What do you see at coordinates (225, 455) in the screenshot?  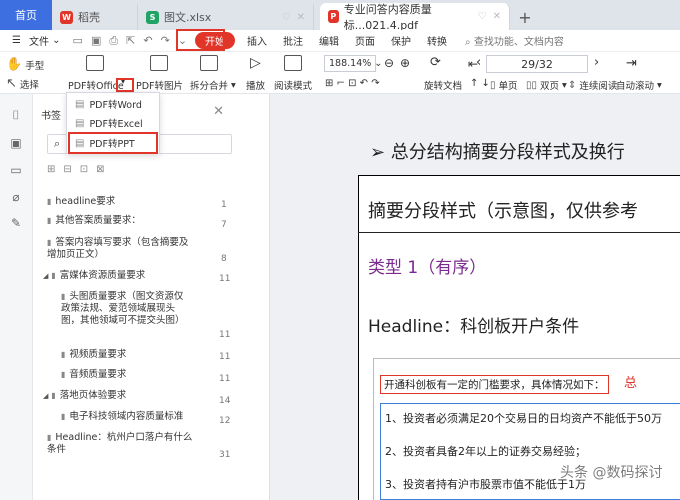 I see `bookmark-page: 31` at bounding box center [225, 455].